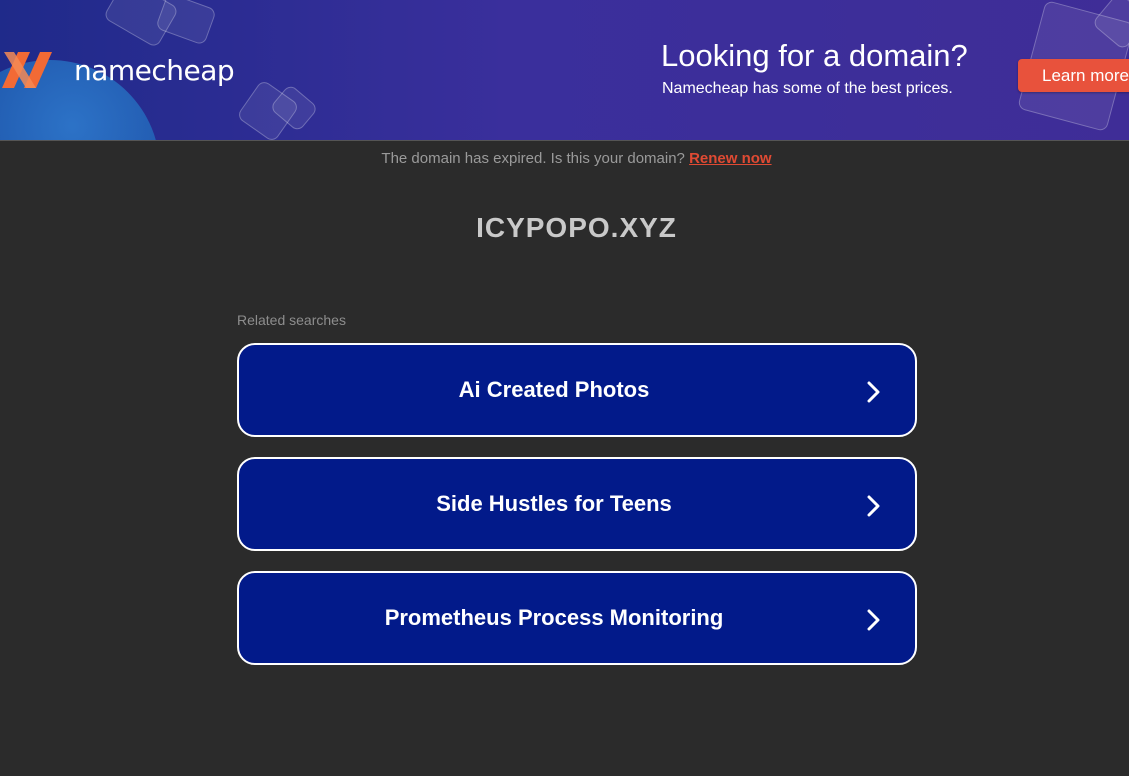 The width and height of the screenshot is (1129, 776). Describe the element at coordinates (730, 158) in the screenshot. I see `renew-now-link: Renew now` at that location.